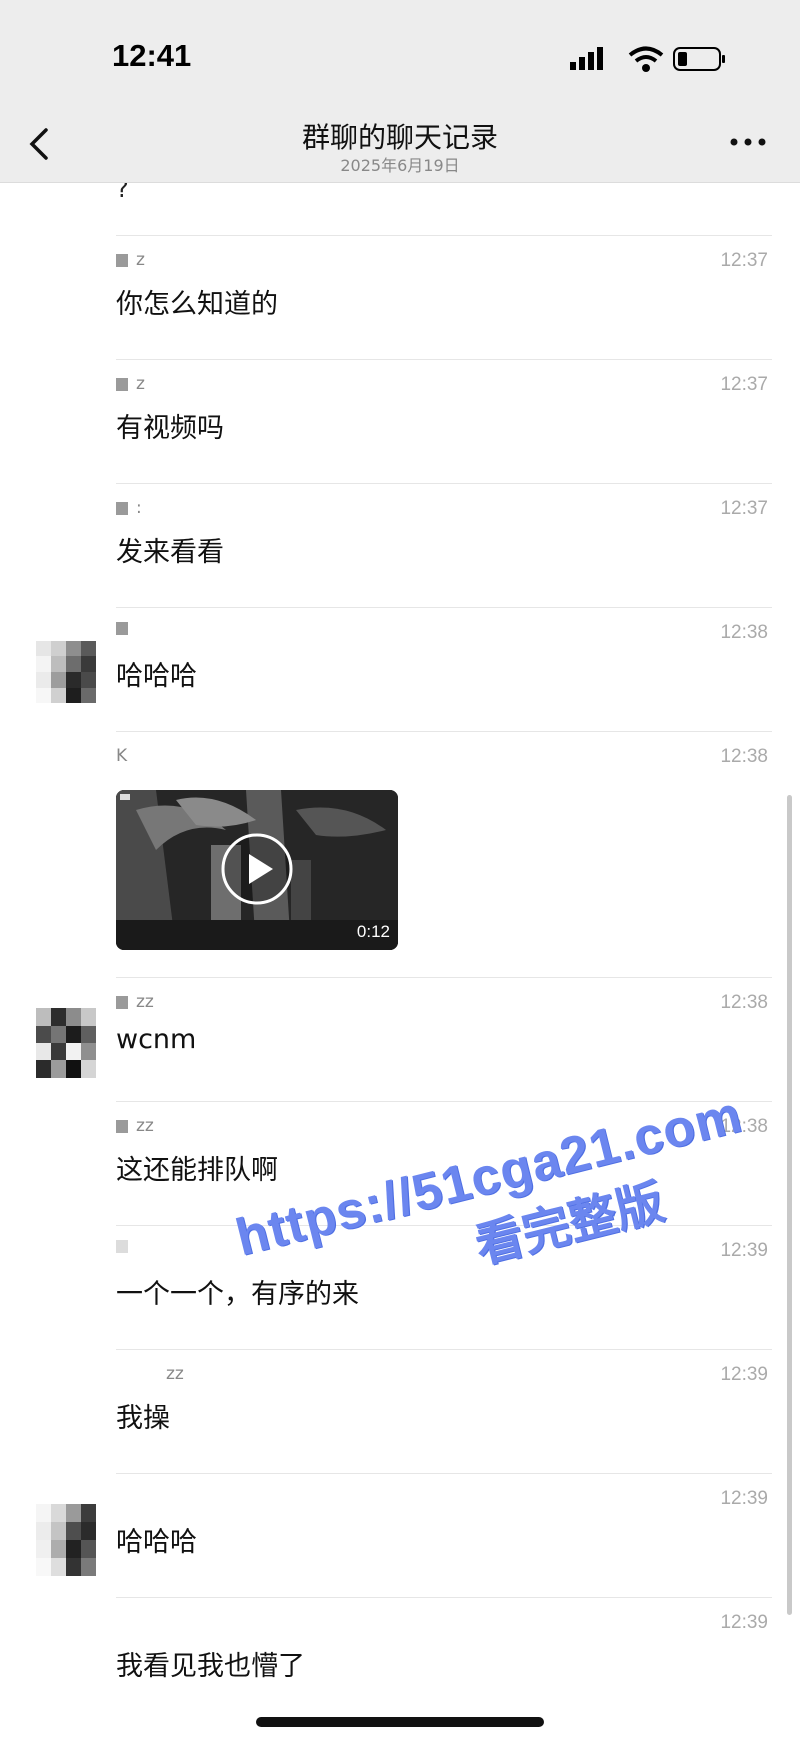 The width and height of the screenshot is (800, 1739). Describe the element at coordinates (400, 1164) in the screenshot. I see `message-item: zz 12:38 这还能排队啊` at that location.